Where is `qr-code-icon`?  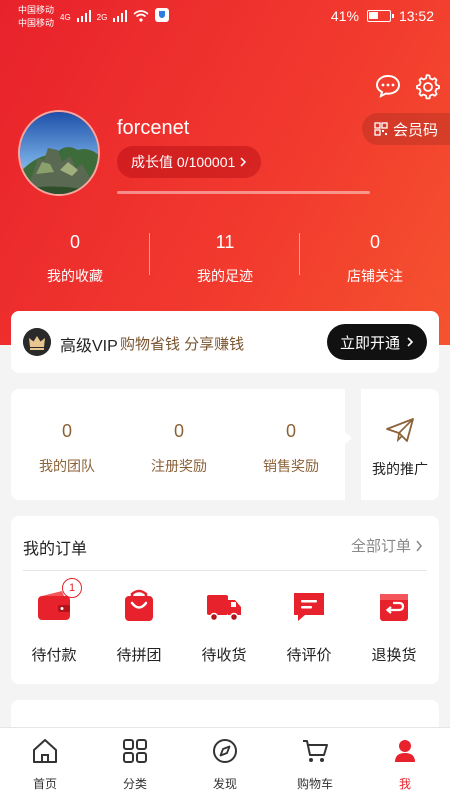
qr-code-icon is located at coordinates (381, 129).